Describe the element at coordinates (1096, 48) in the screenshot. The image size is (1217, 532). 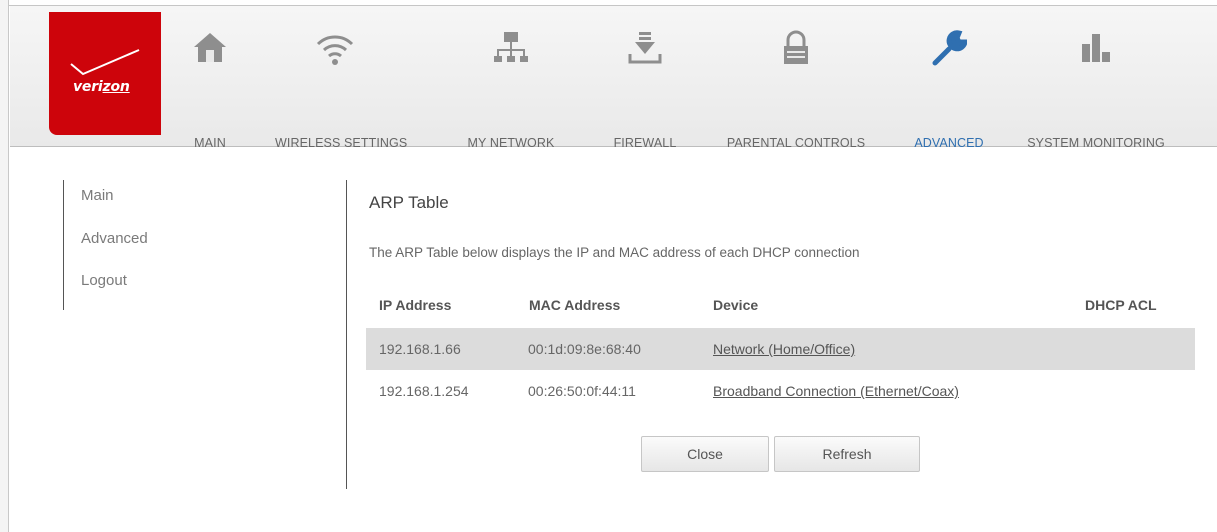
I see `bar-chart-icon` at that location.